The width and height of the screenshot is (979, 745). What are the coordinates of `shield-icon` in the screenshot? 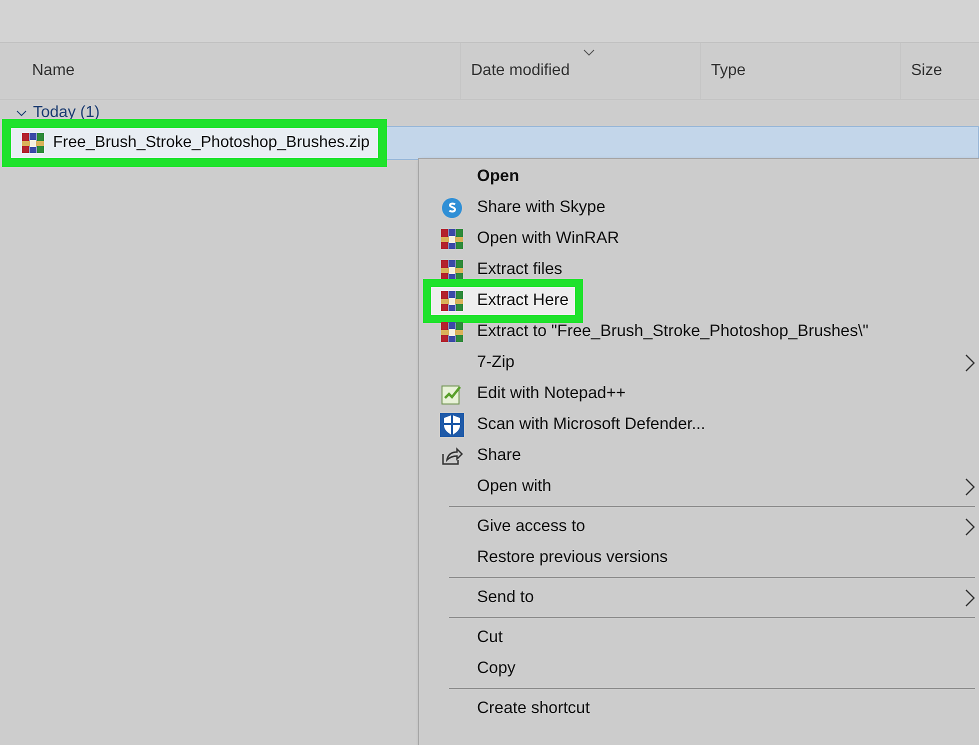 It's located at (452, 425).